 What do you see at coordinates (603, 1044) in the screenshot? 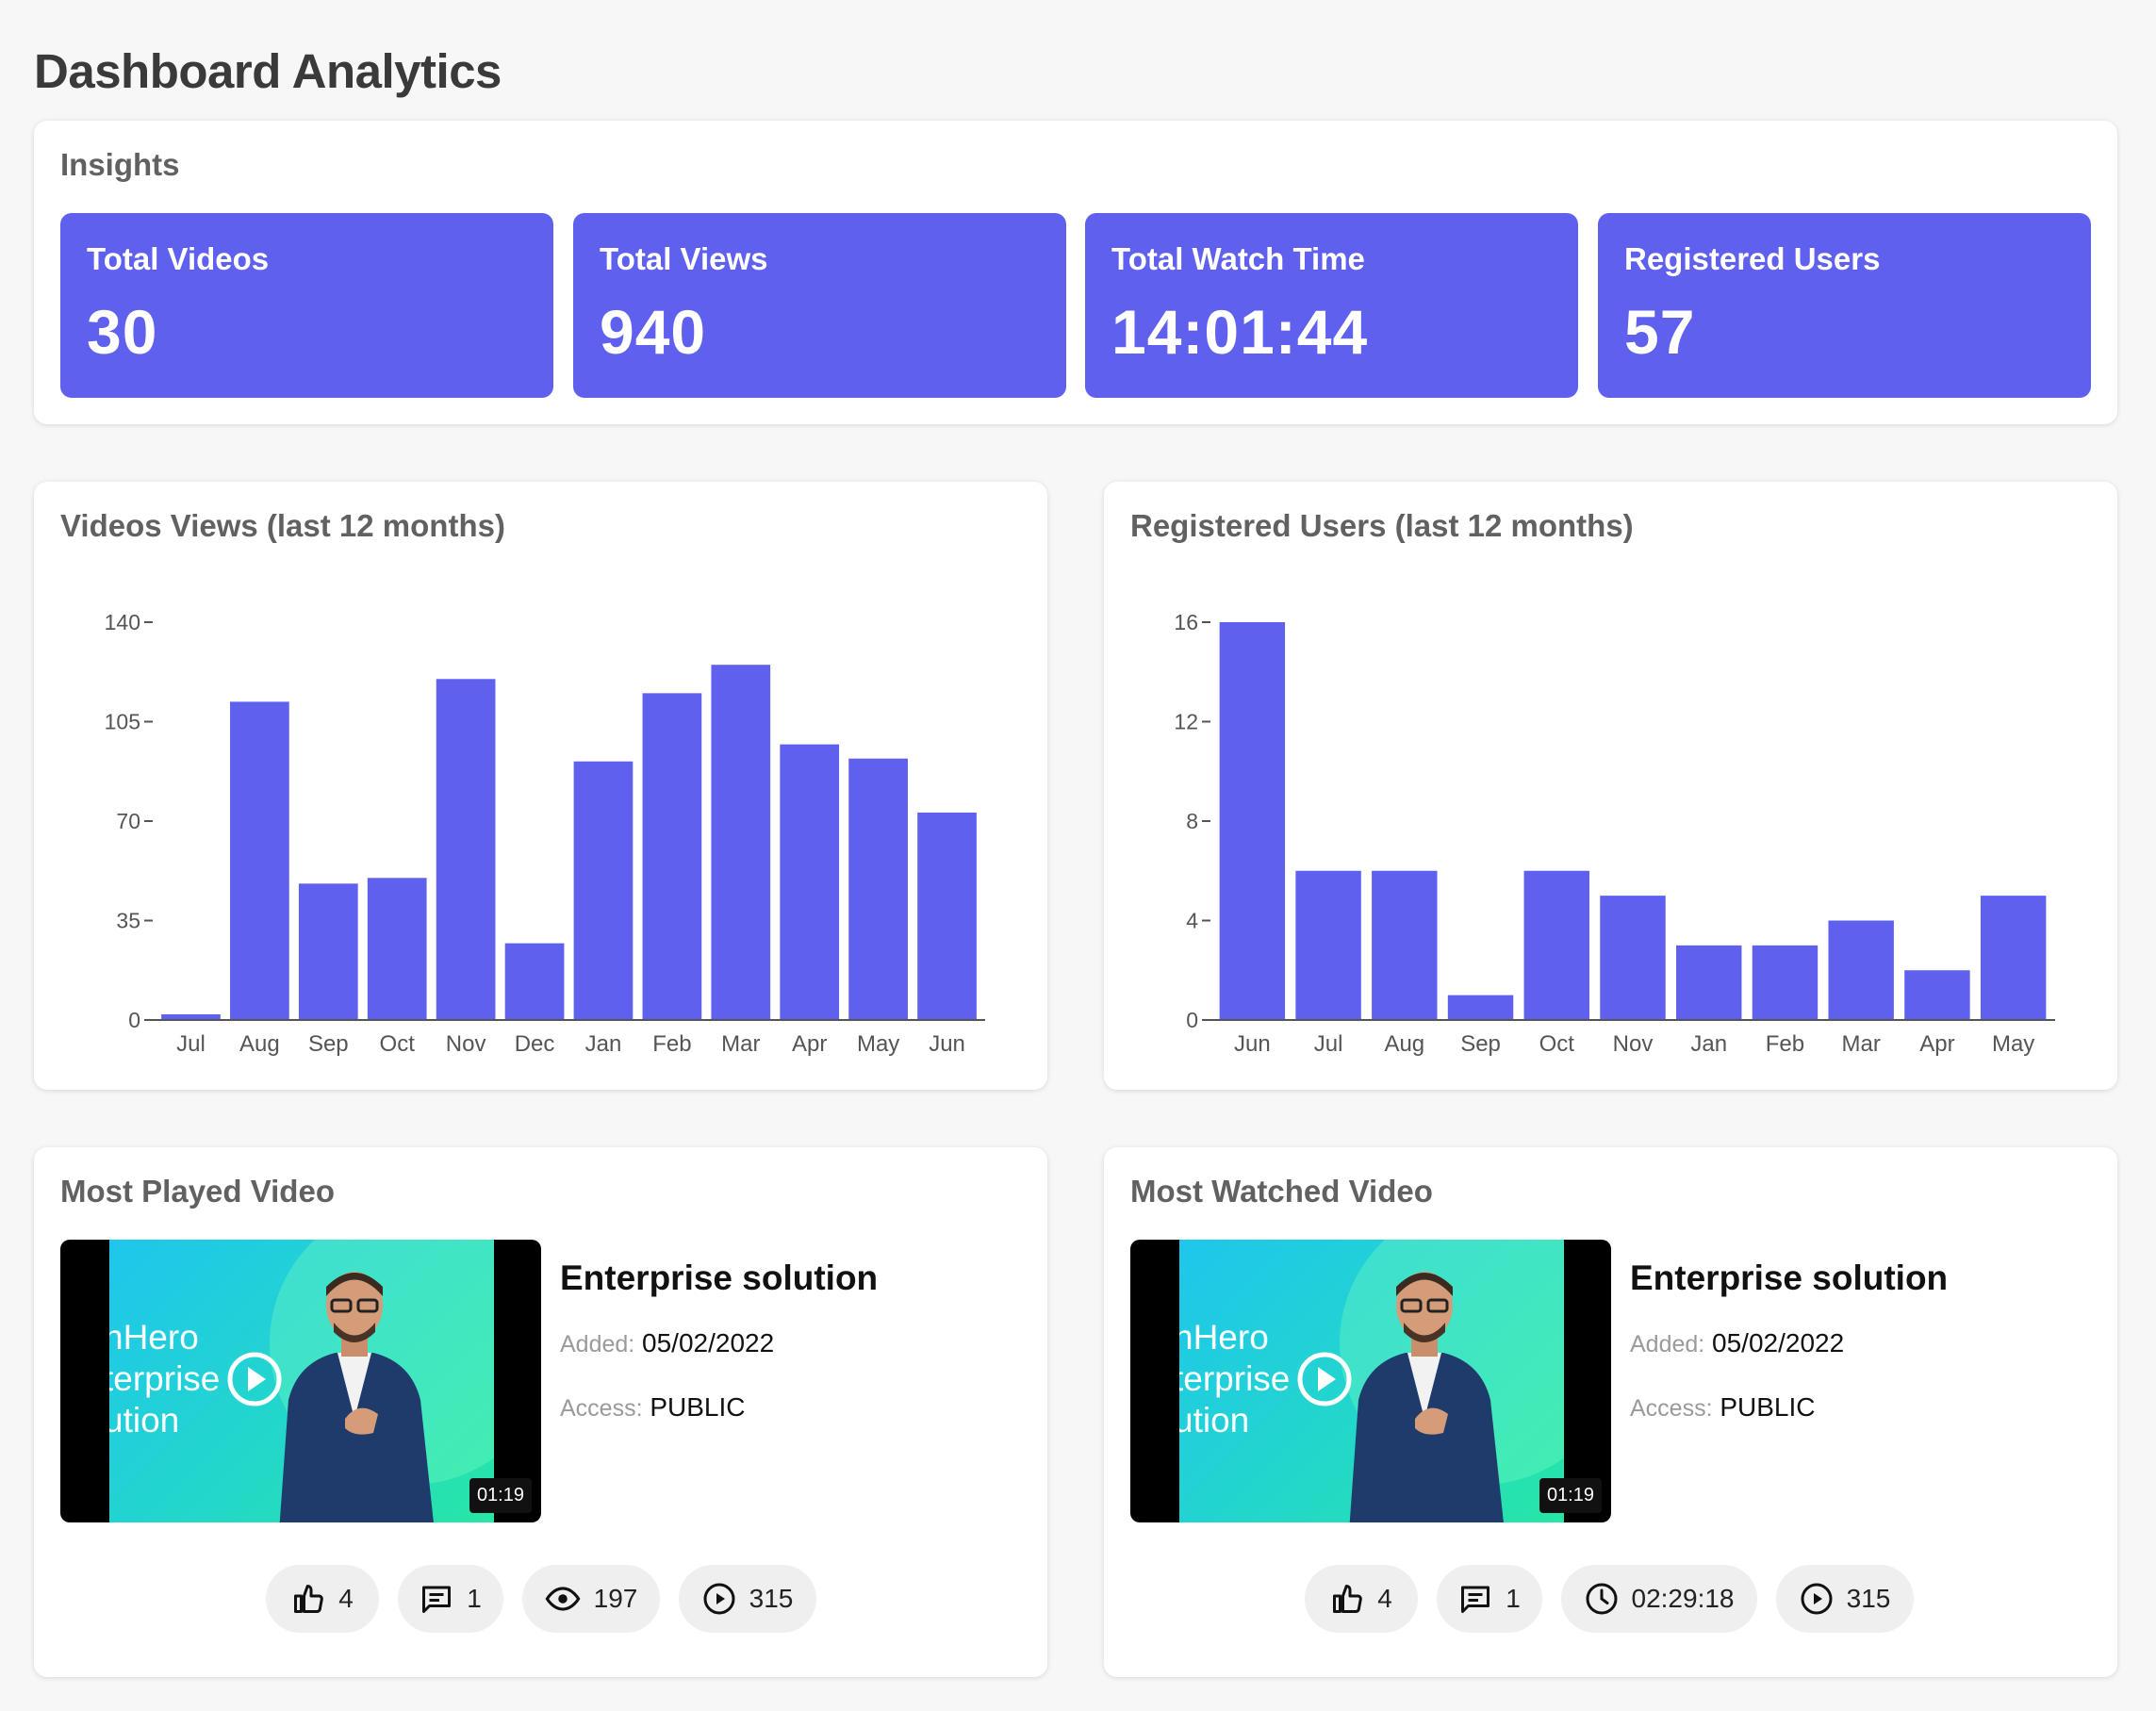
I see `x-tick-label: Jan` at bounding box center [603, 1044].